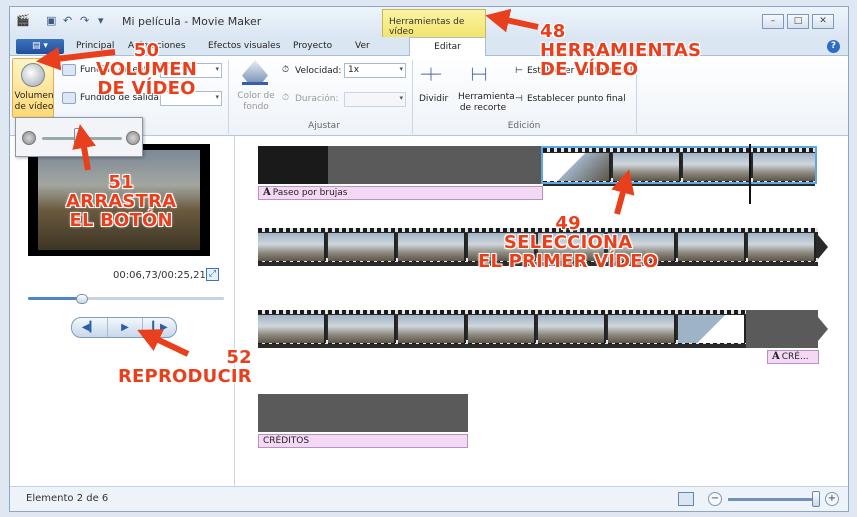 The height and width of the screenshot is (517, 857). Describe the element at coordinates (318, 71) in the screenshot. I see `speed-label: Velocidad:` at that location.